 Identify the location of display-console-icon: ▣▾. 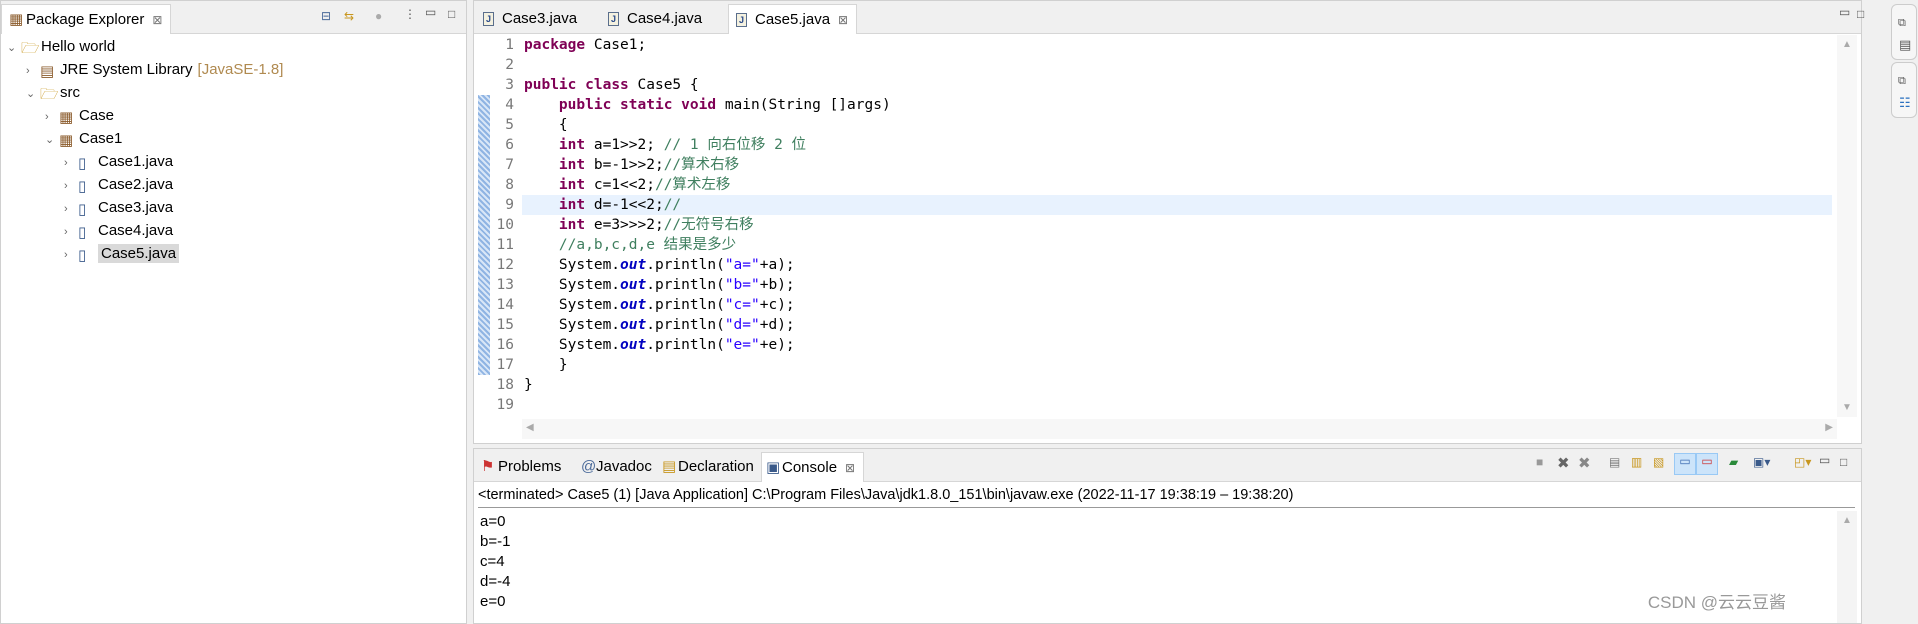
(1761, 462).